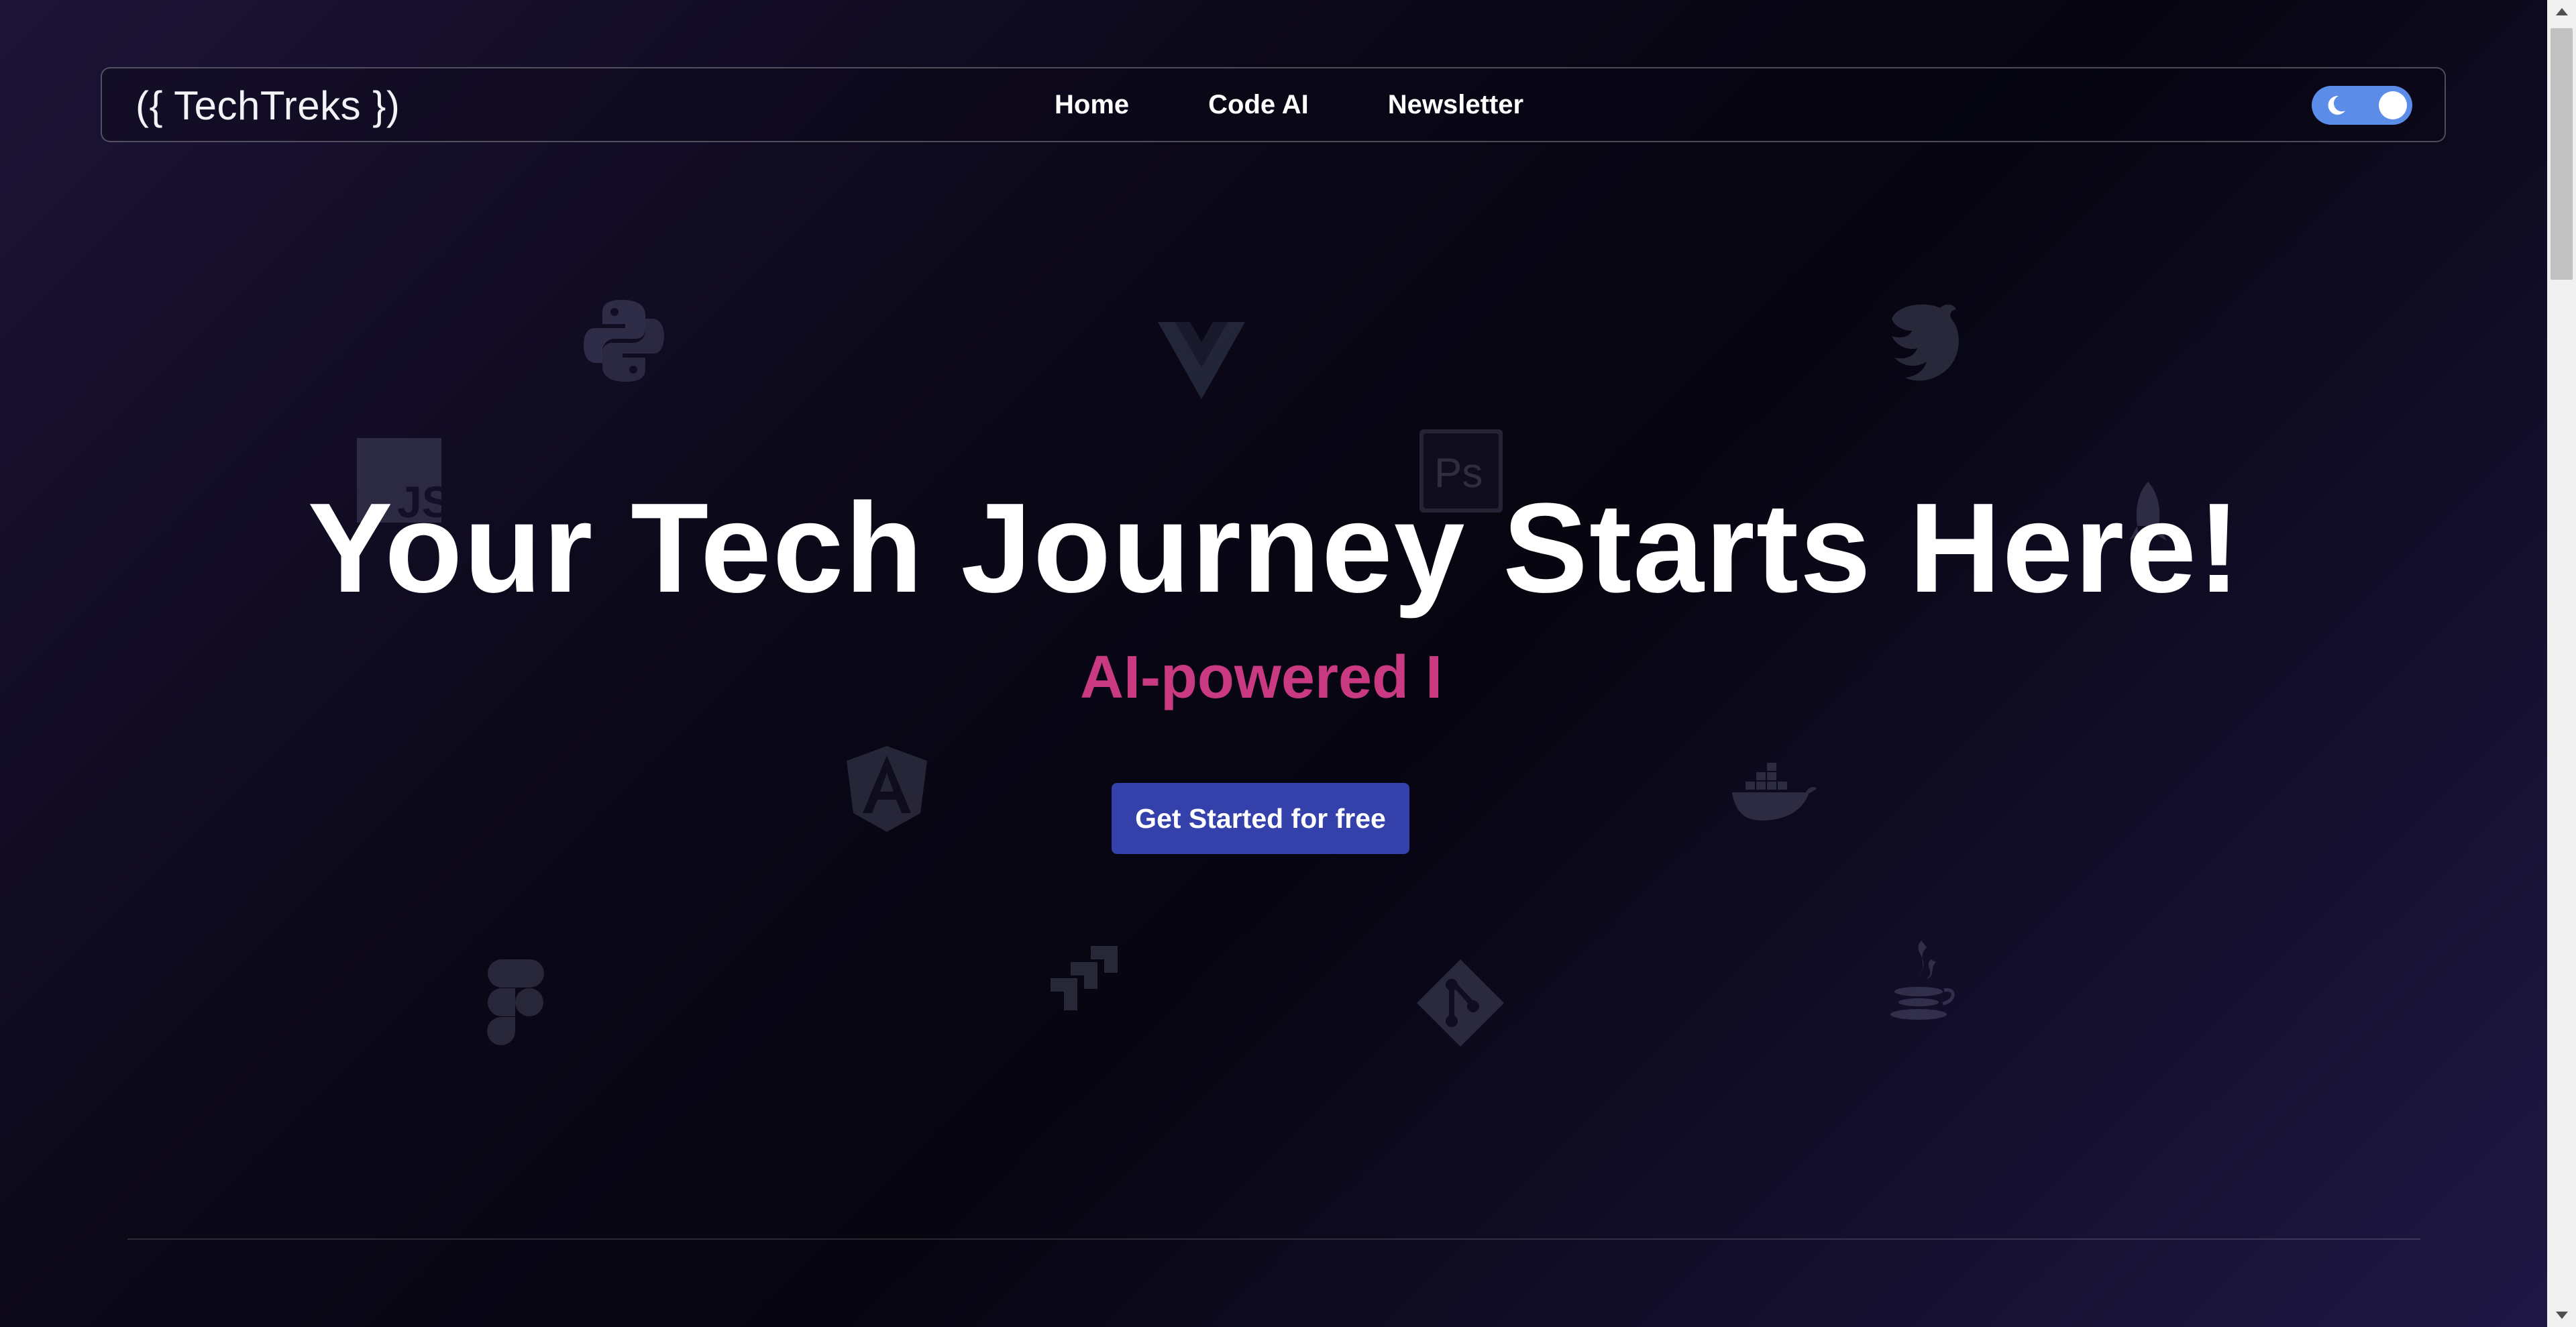 This screenshot has height=1327, width=2576. What do you see at coordinates (2562, 154) in the screenshot?
I see `scroll-thumb` at bounding box center [2562, 154].